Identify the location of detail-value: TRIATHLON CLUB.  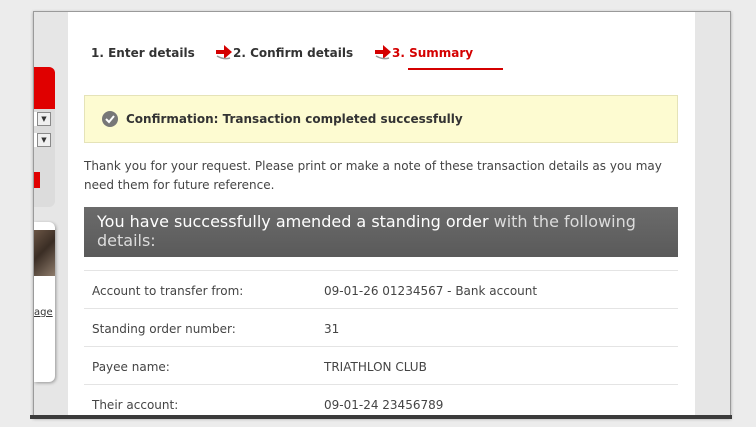
(375, 367).